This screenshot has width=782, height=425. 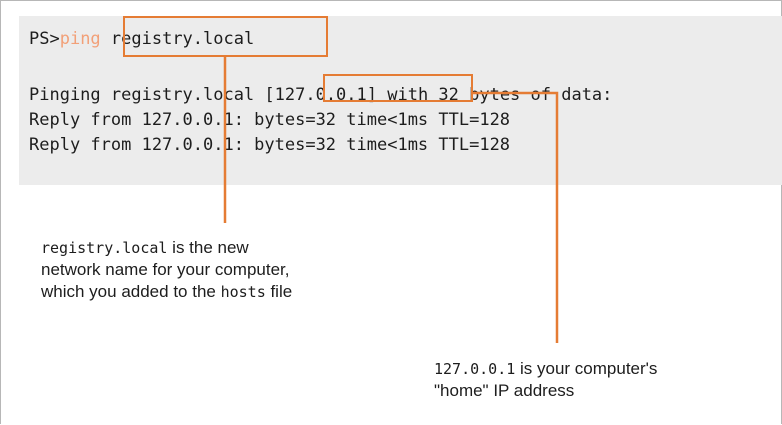 I want to click on hosts-file-code: hosts, so click(x=243, y=292).